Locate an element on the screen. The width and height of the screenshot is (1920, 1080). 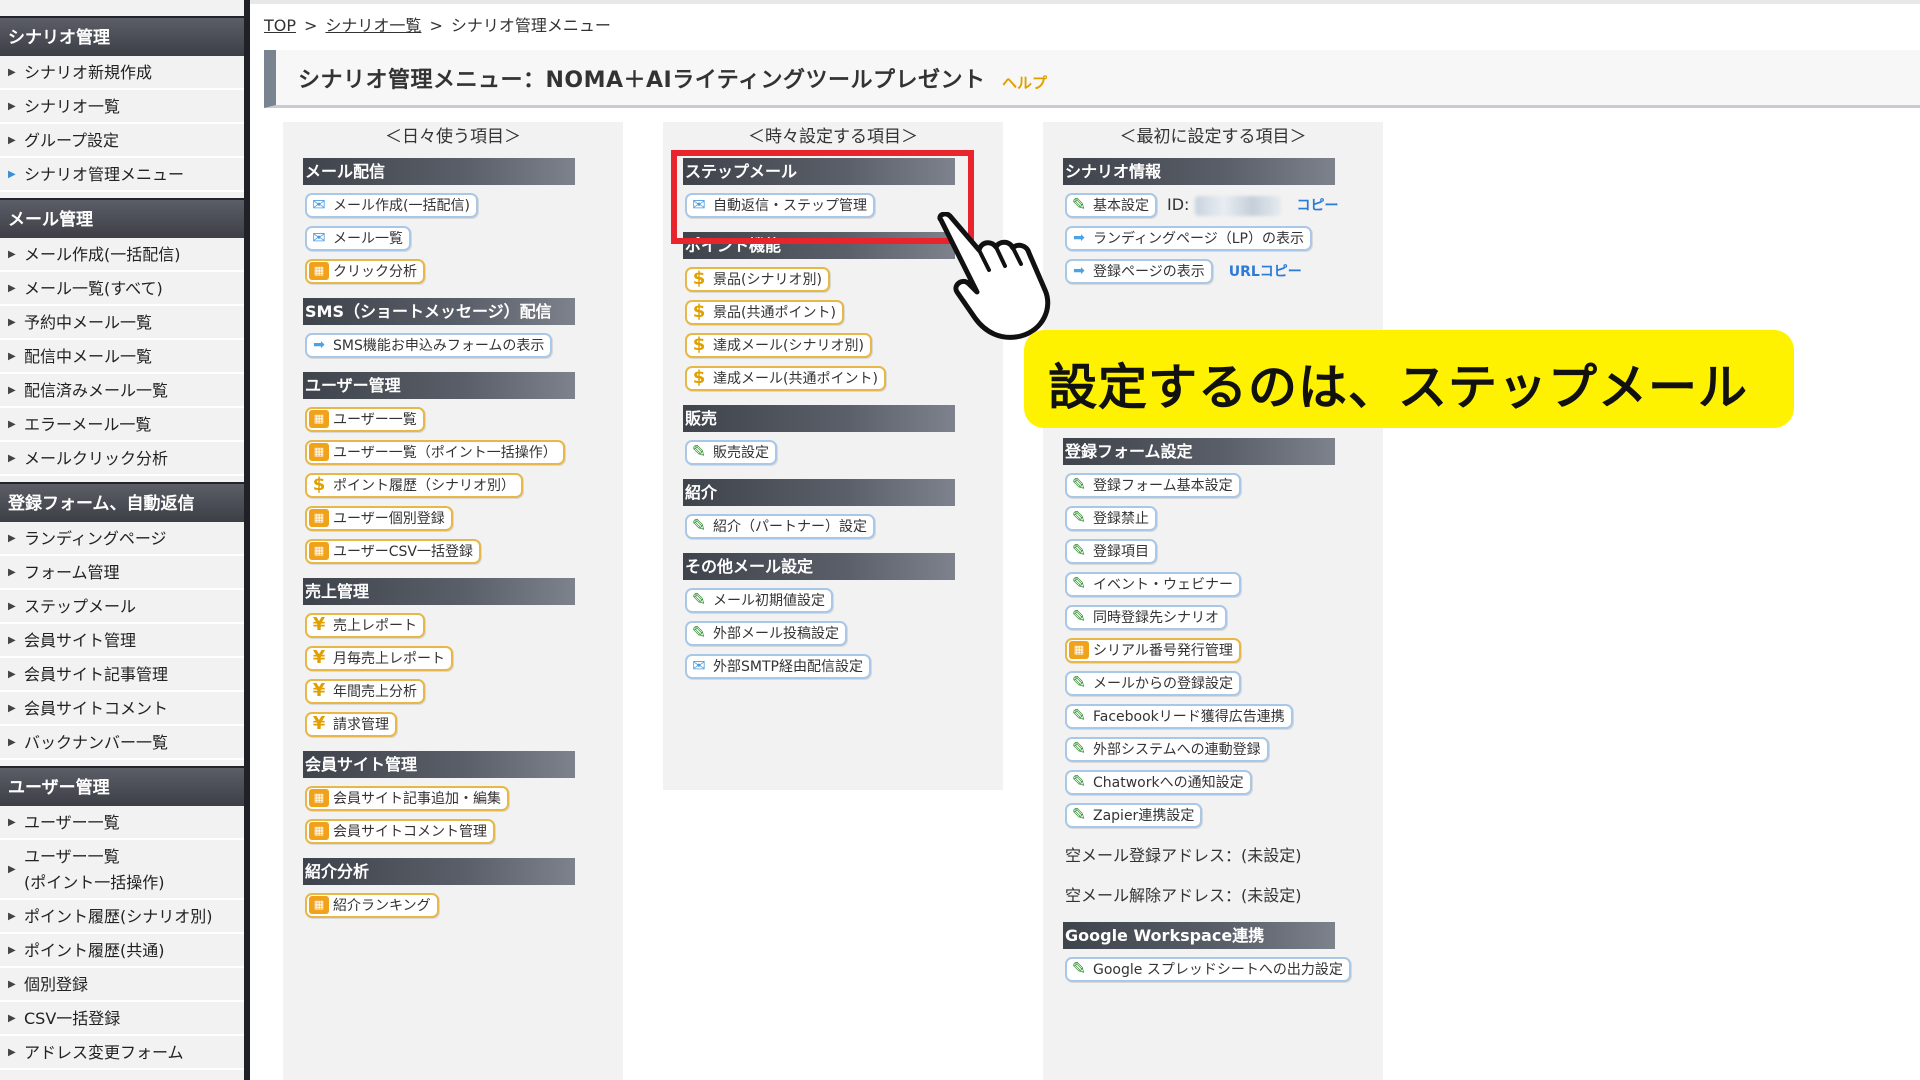
link-serial-number: ▦ シリアル番号発行管理 is located at coordinates (1153, 650).